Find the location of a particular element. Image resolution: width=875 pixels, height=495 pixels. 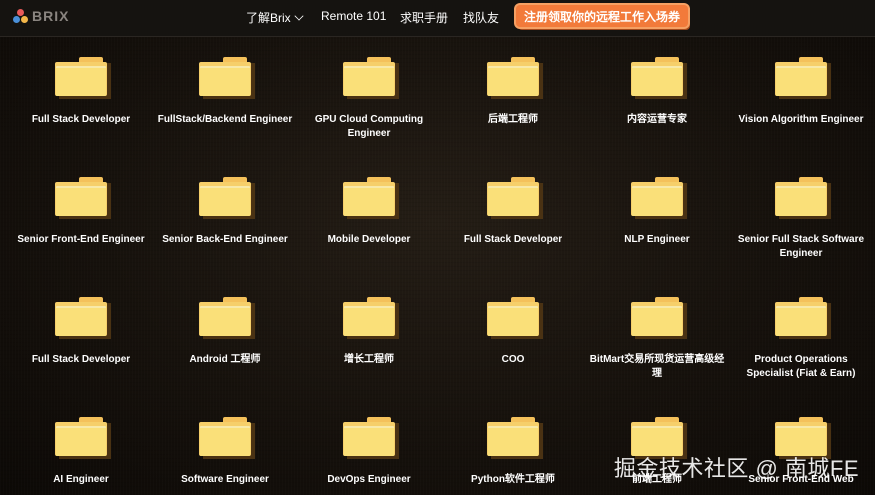

job-folder: COO is located at coordinates (513, 332).